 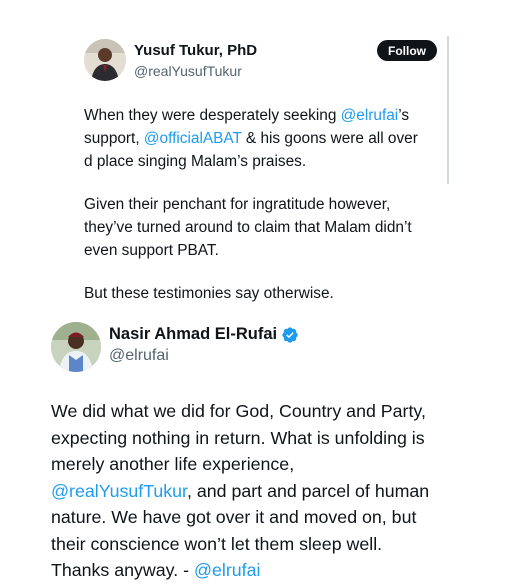 I want to click on main-author-avatar, so click(x=76, y=347).